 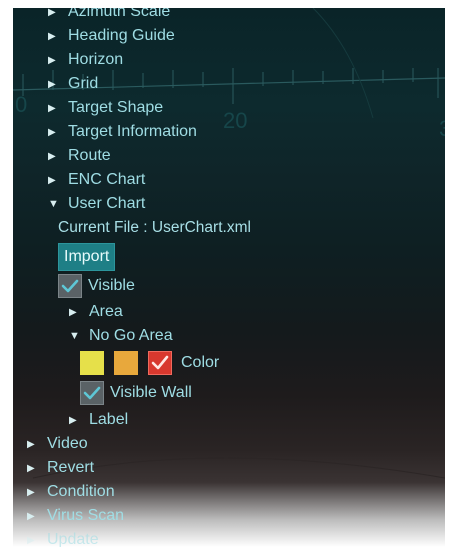 I want to click on tree-item-revert: ▶ Revert, so click(x=60, y=468).